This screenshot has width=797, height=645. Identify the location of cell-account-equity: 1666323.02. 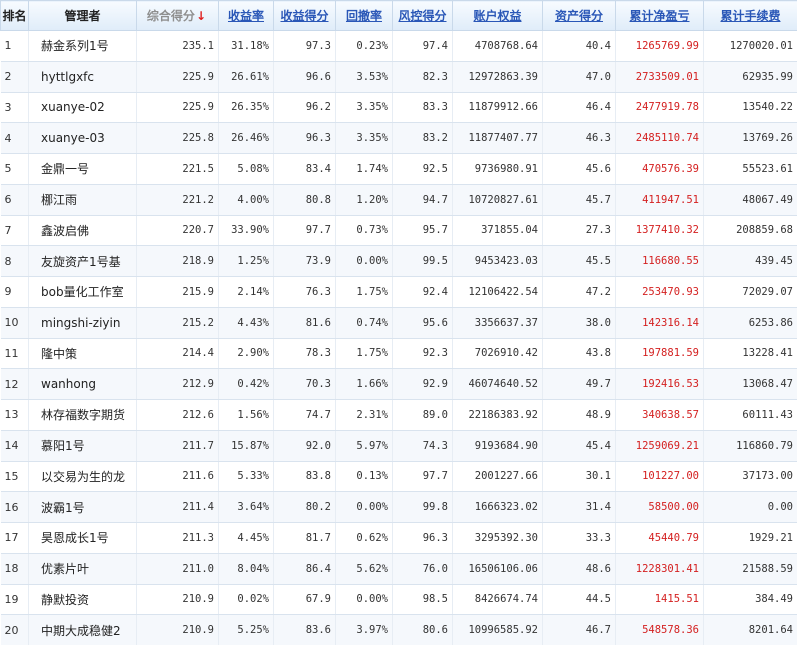
(497, 507).